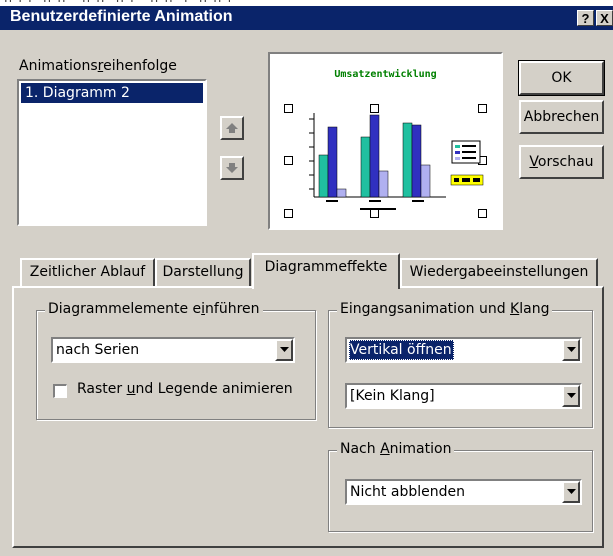 This screenshot has width=613, height=556. I want to click on entry-animation-legend: Eingangsanimation und Klang, so click(445, 309).